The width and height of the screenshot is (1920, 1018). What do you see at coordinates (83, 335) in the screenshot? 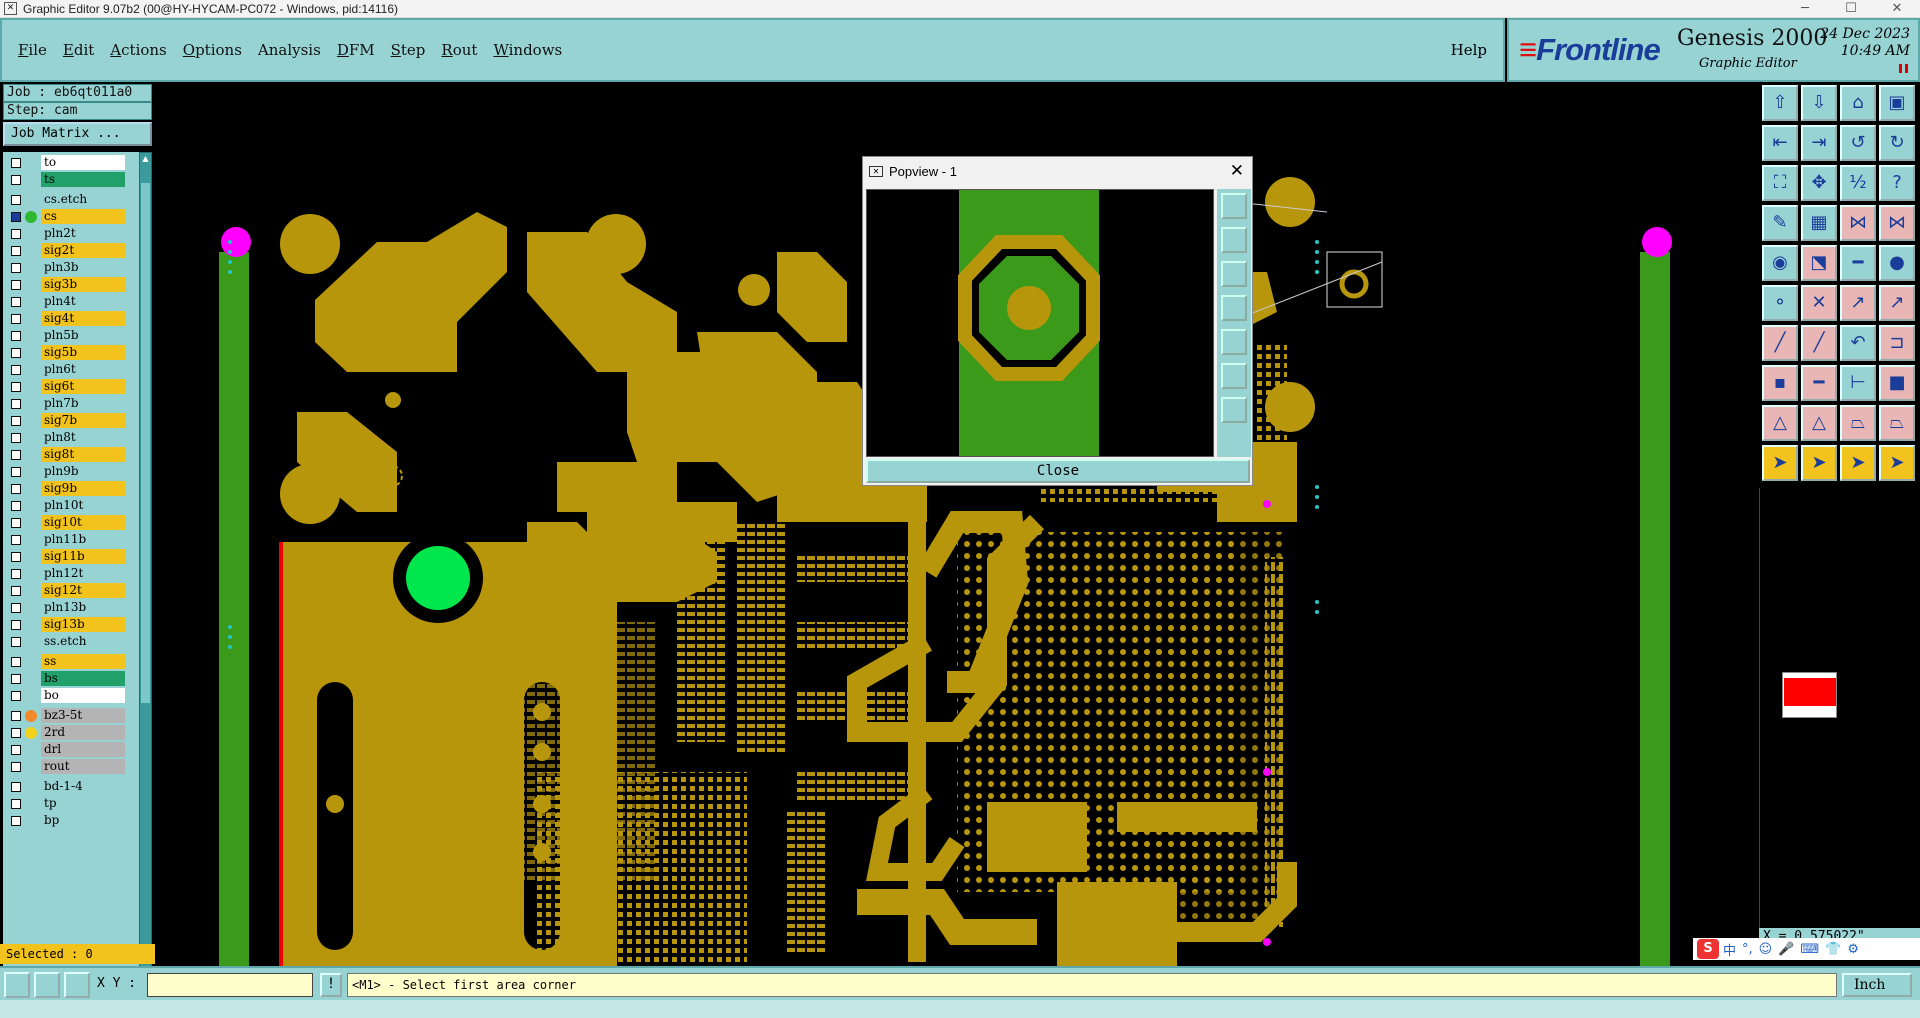
I see `layer-name: pln5b` at bounding box center [83, 335].